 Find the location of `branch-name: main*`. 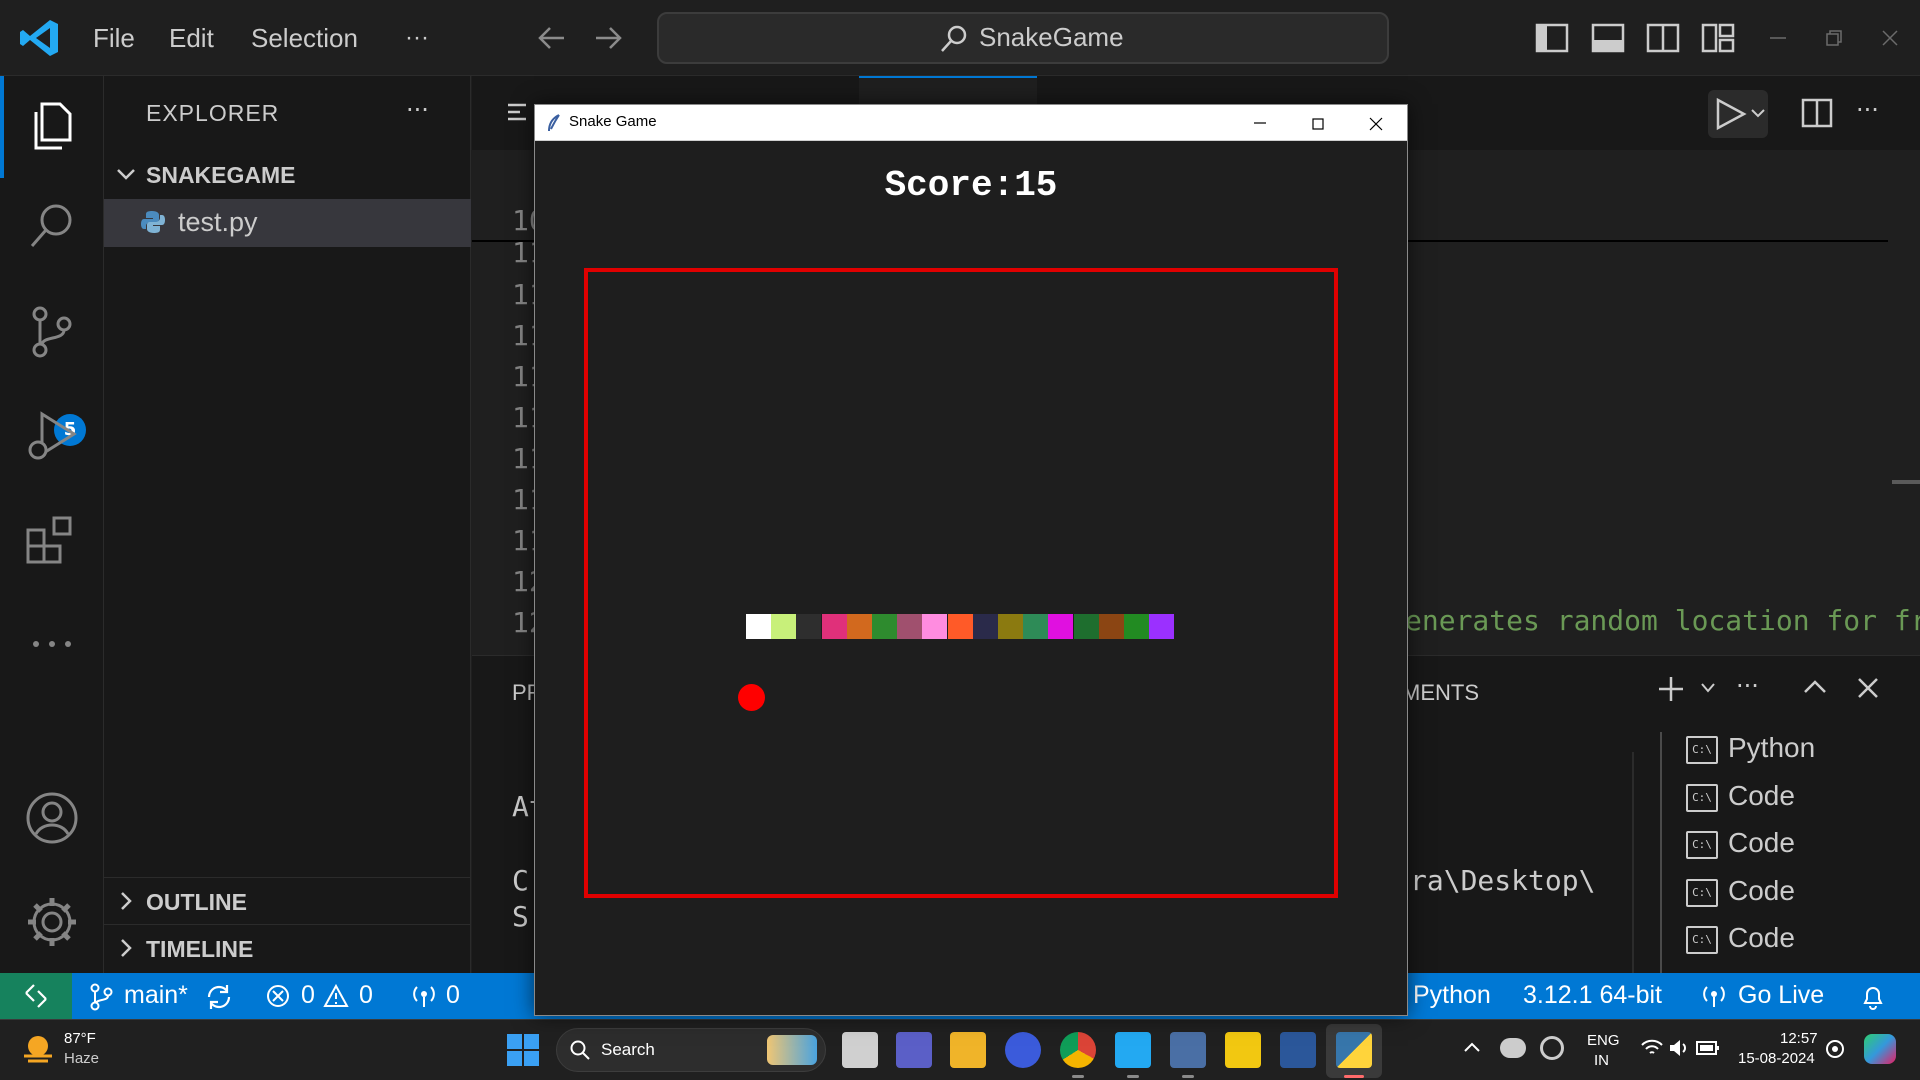

branch-name: main* is located at coordinates (156, 995).